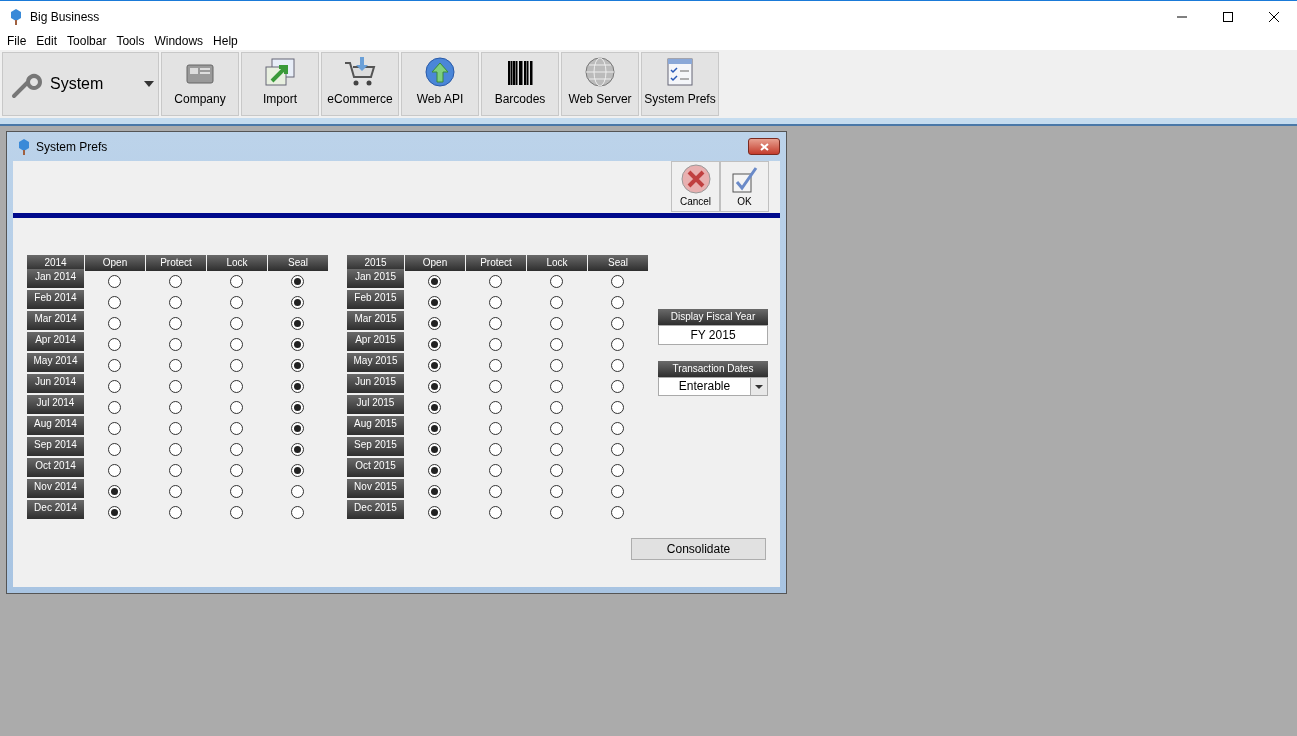  I want to click on toolbar-button: Company, so click(200, 84).